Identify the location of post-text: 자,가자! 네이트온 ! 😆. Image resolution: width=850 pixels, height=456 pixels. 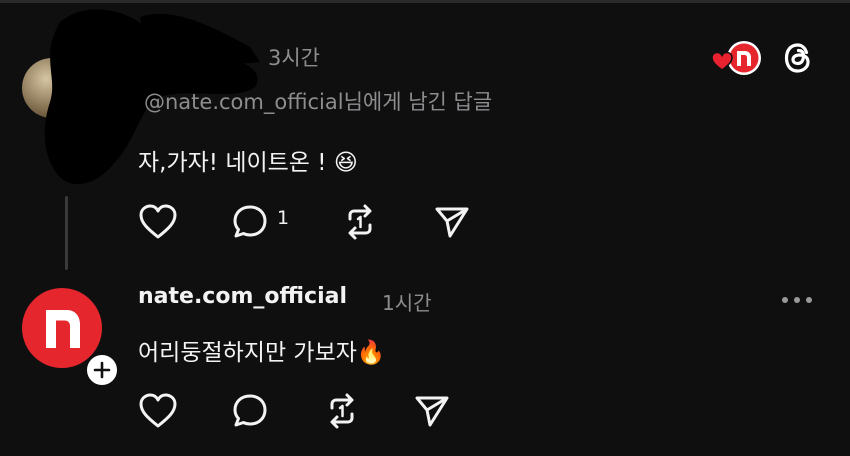
(248, 160).